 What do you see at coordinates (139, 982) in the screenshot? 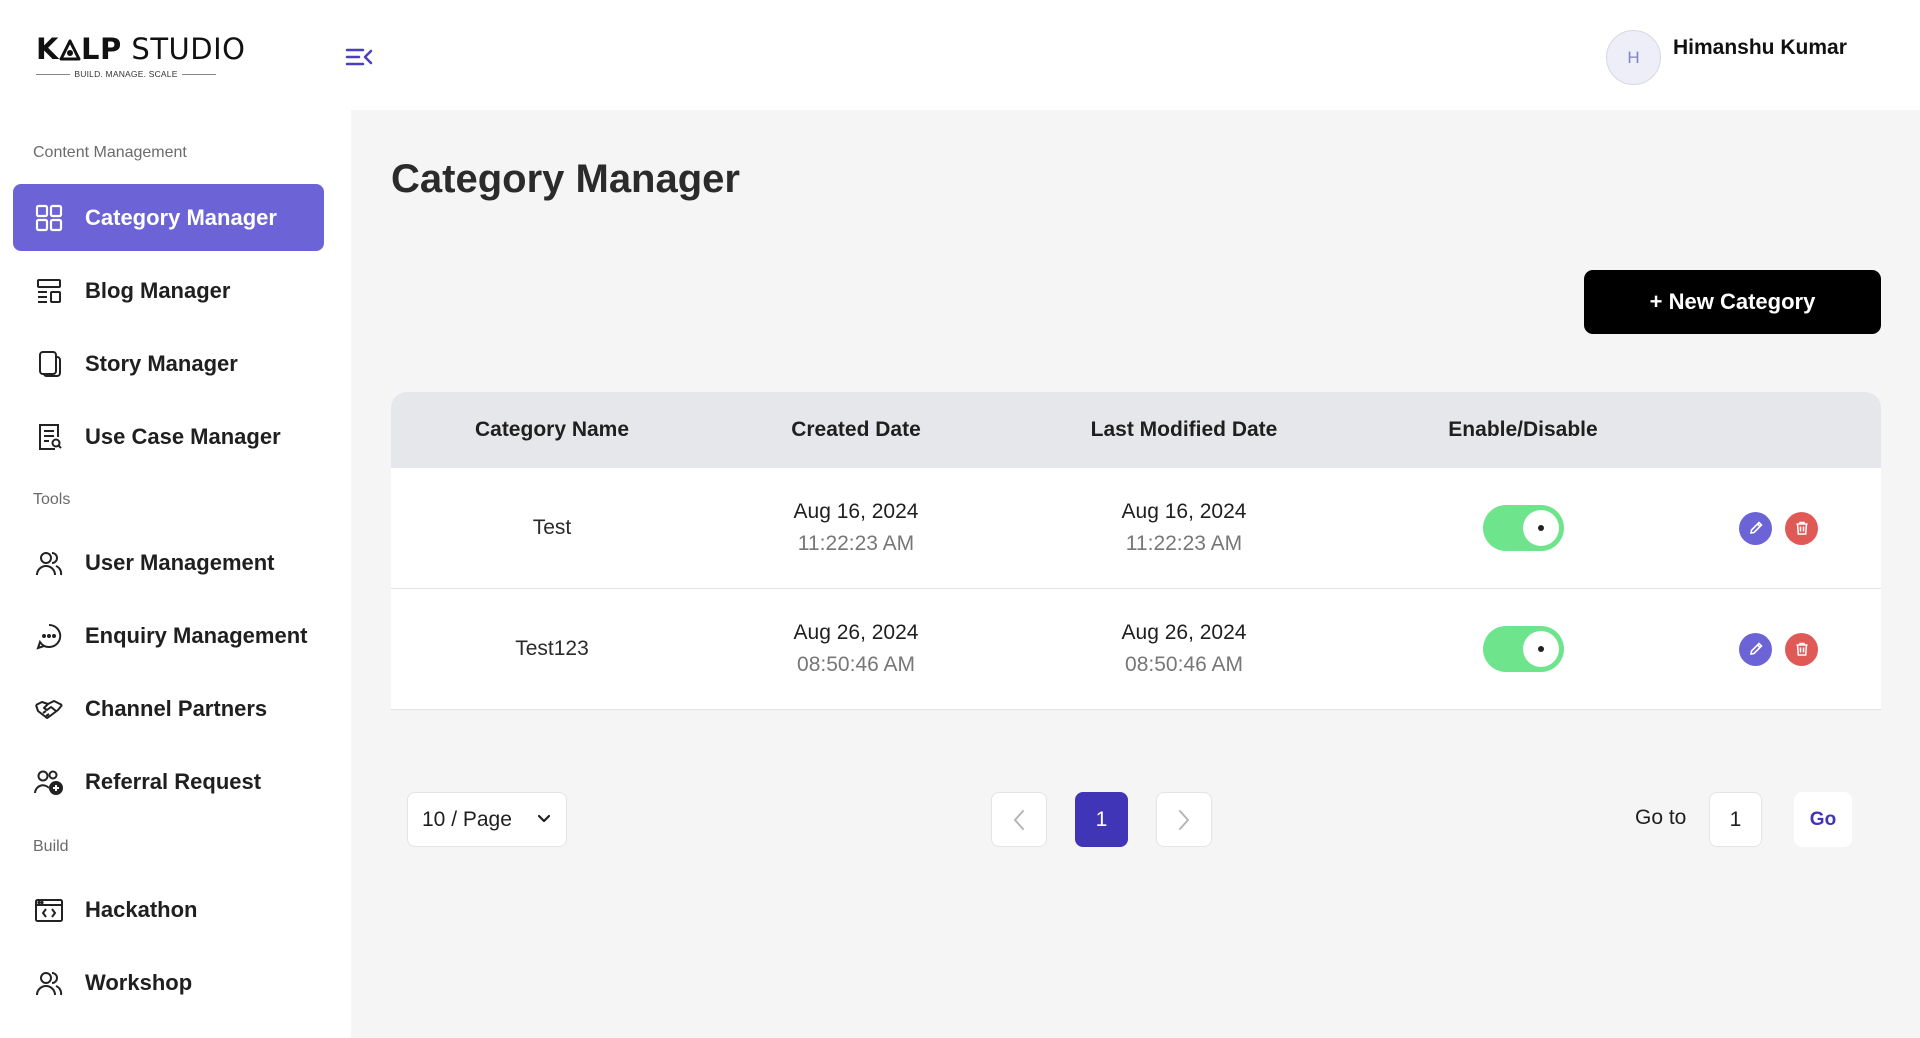
I see `sidebar-item-label: Workshop` at bounding box center [139, 982].